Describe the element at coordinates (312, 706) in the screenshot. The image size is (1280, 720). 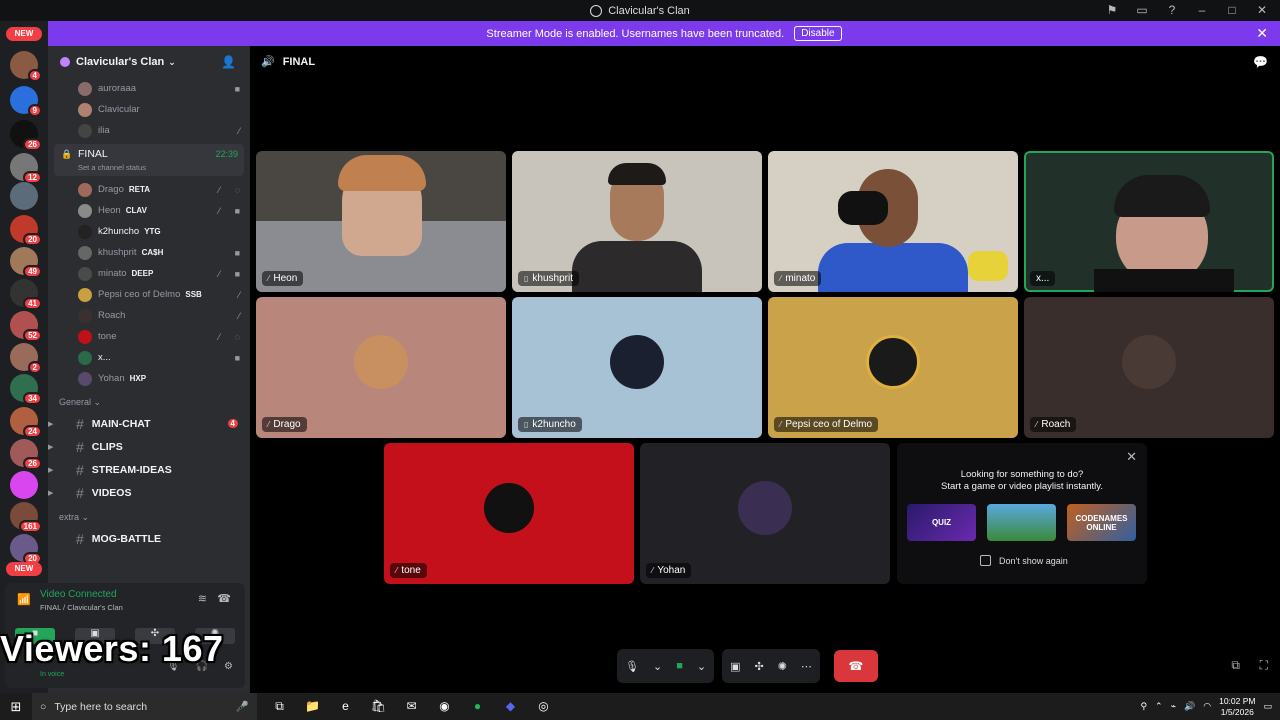
I see `file-explorer-icon: 📁` at that location.